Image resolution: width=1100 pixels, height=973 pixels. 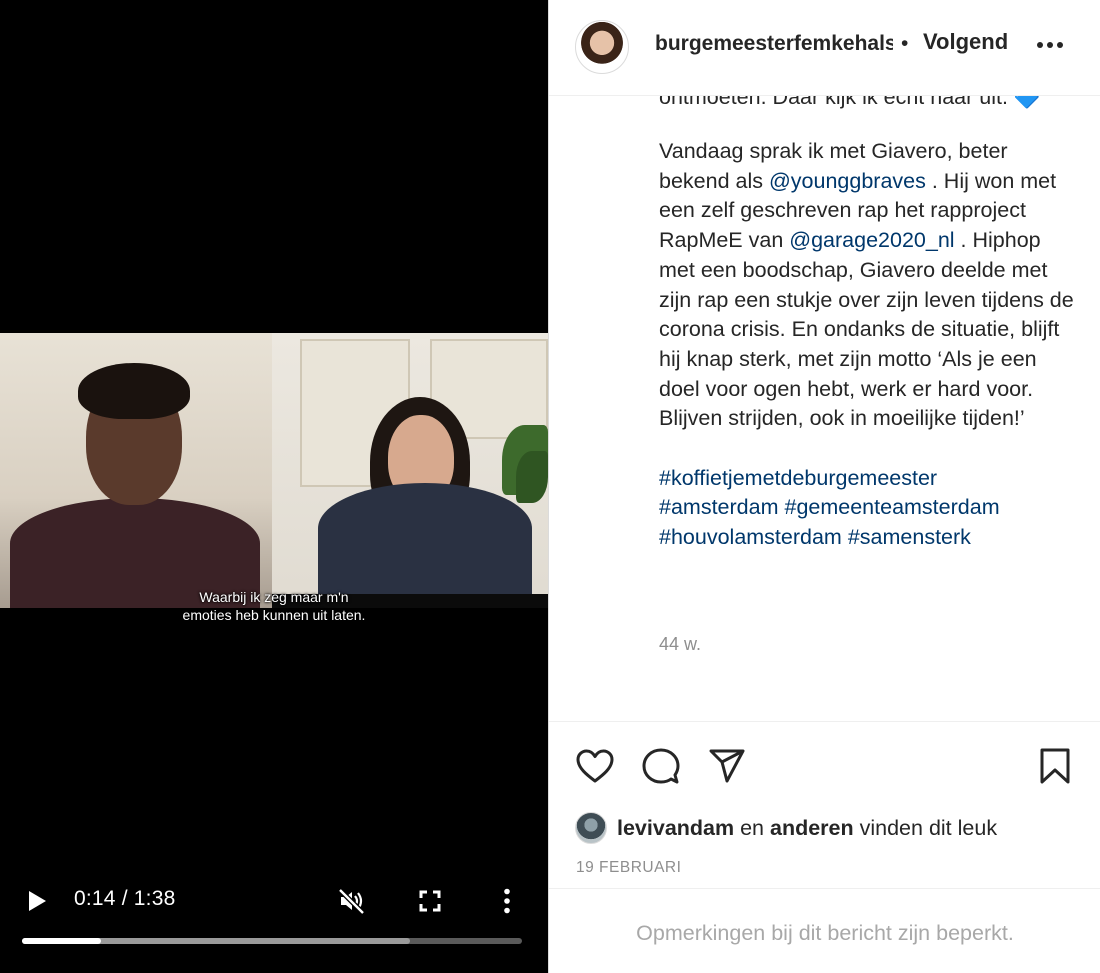 What do you see at coordinates (871, 240) in the screenshot?
I see `mention-link: @garage2020_nl` at bounding box center [871, 240].